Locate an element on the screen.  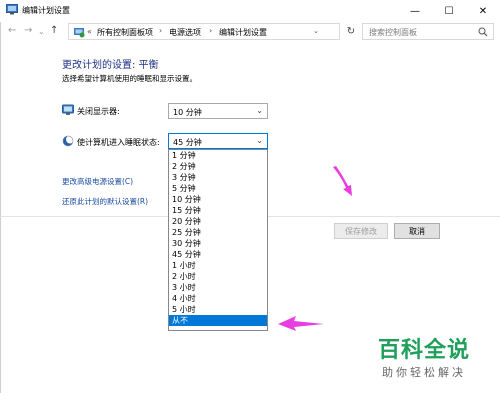
close-icon: ✕ is located at coordinates (483, 11).